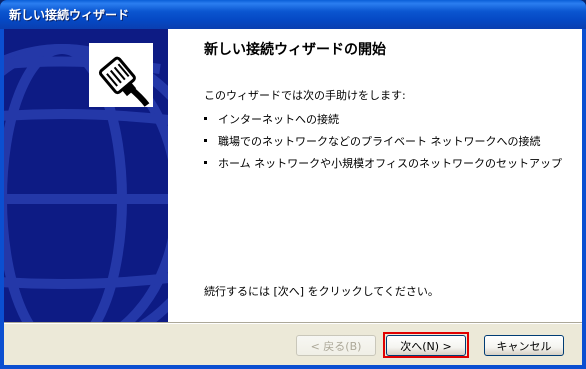  I want to click on list-item-text: ホーム ネットワークや小規模オフィスのネットワークのセットアップ, so click(390, 163).